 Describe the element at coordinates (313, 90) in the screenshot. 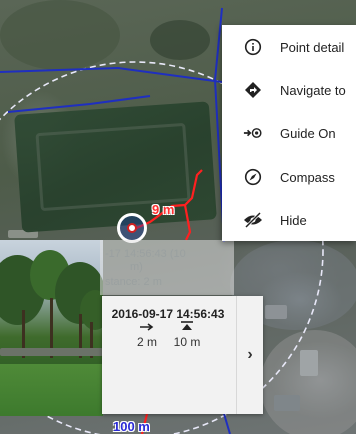

I see `menu-label: Navigate to` at that location.